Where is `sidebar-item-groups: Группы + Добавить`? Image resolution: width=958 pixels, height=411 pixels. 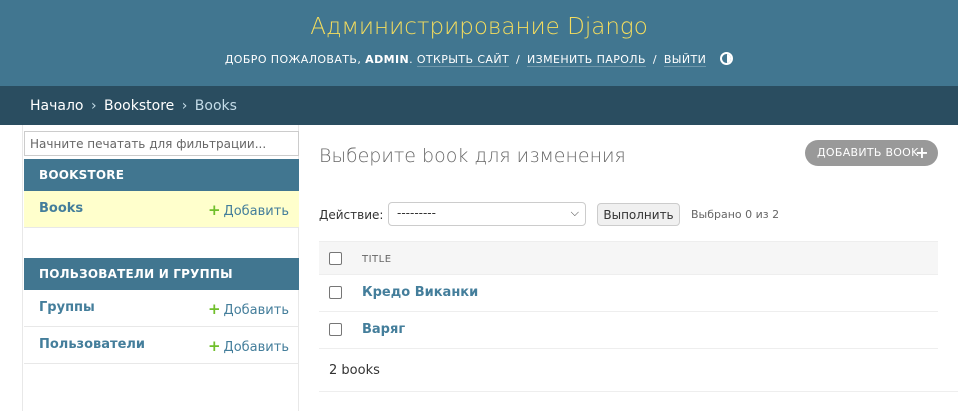 sidebar-item-groups: Группы + Добавить is located at coordinates (161, 308).